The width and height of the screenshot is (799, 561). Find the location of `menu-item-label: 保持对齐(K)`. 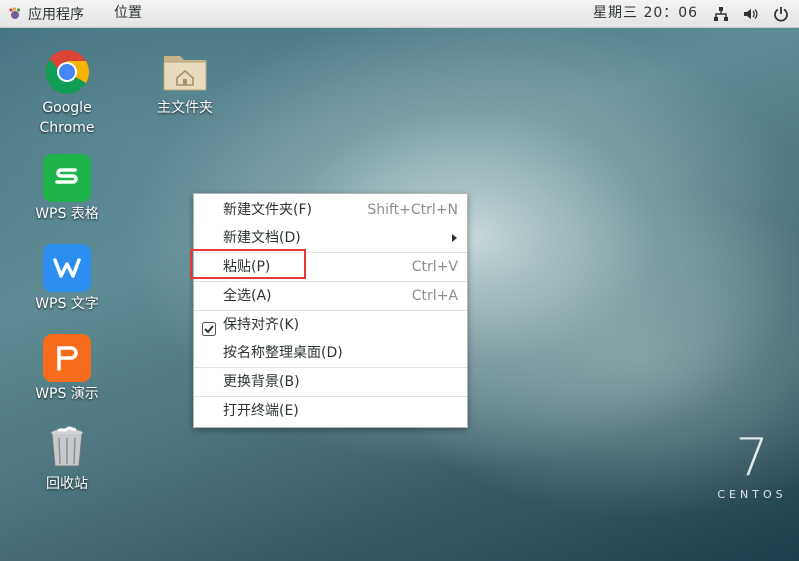

menu-item-label: 保持对齐(K) is located at coordinates (261, 325).